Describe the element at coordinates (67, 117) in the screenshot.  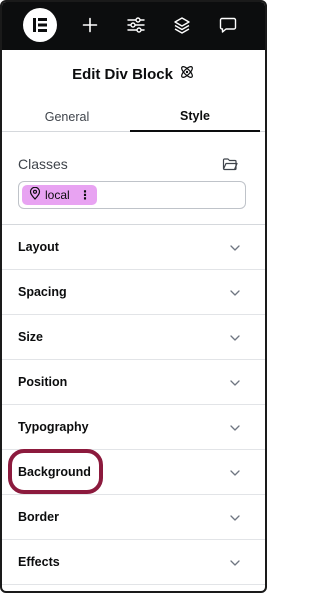
I see `tab-general: General` at that location.